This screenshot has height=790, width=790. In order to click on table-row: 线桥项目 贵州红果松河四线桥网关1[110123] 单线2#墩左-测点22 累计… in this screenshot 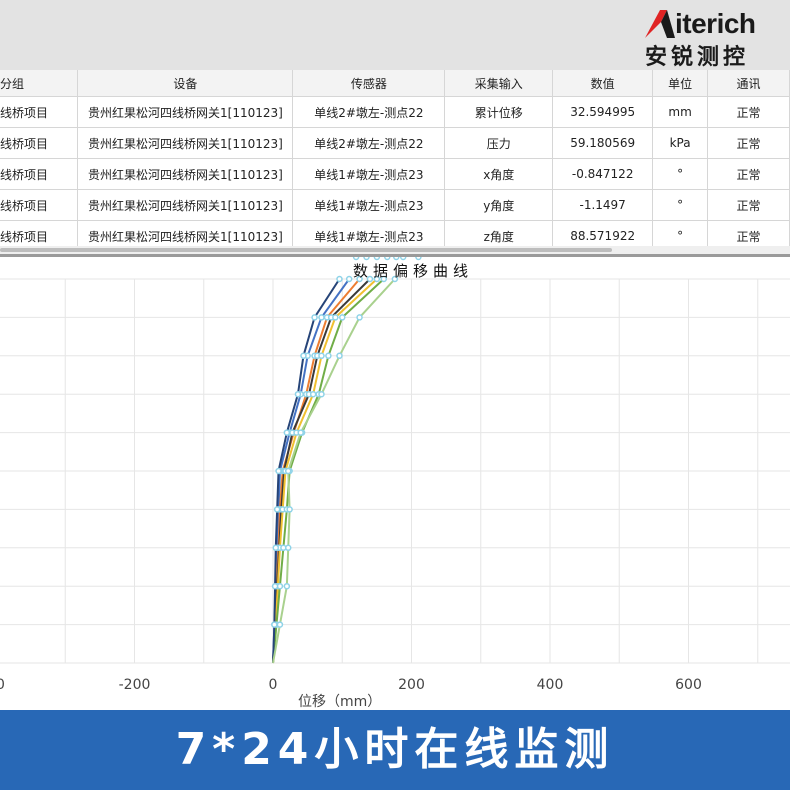, I will do `click(395, 112)`.